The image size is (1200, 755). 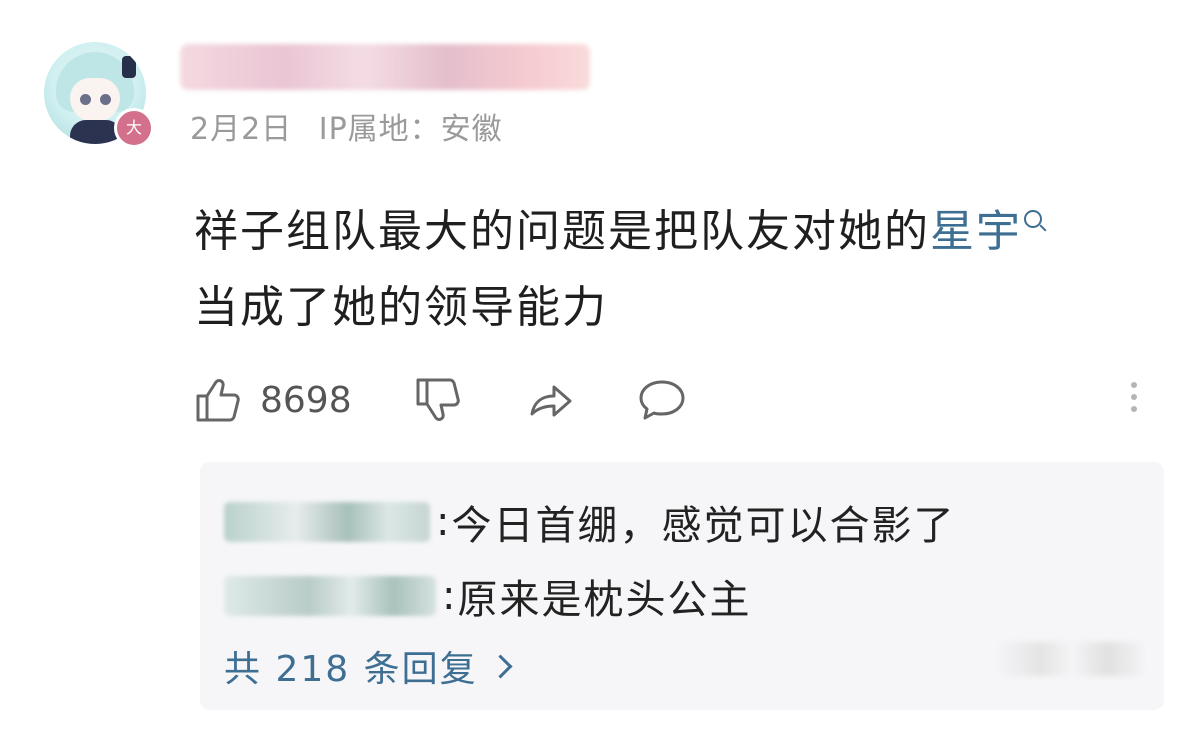 I want to click on chevron-right-icon, so click(x=500, y=666).